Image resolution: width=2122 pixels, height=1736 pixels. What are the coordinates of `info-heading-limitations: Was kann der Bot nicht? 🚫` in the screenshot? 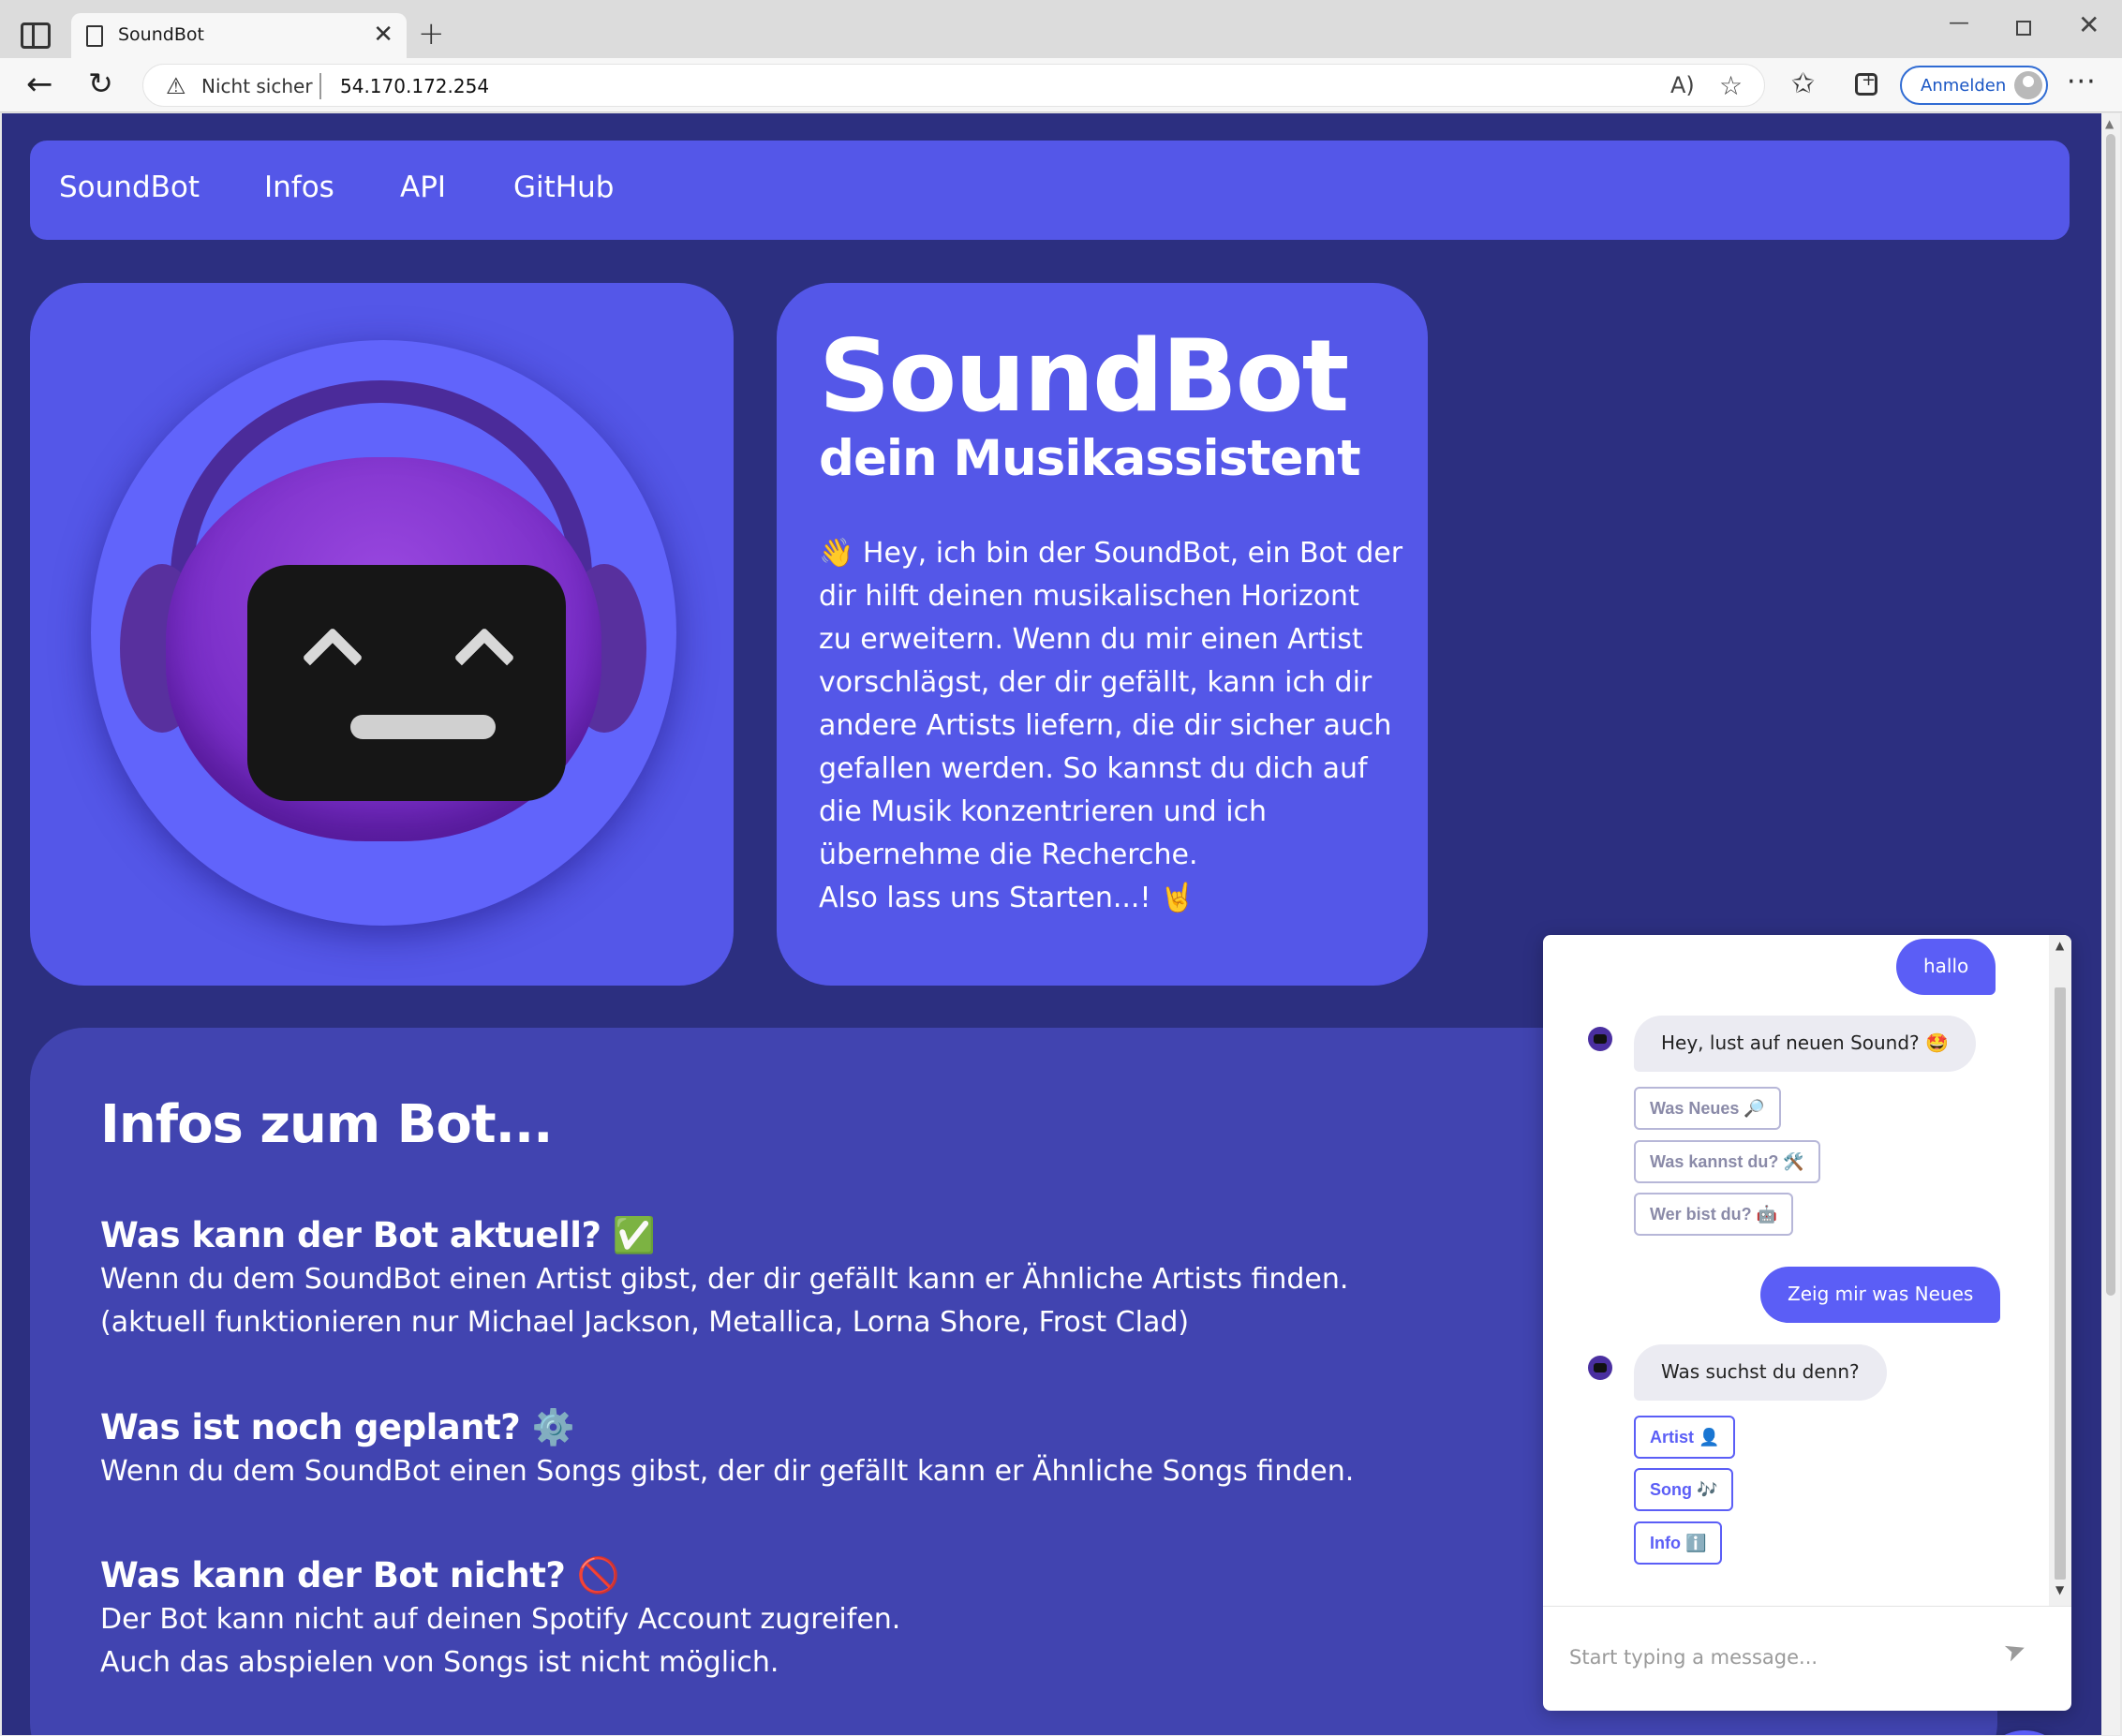 It's located at (360, 1575).